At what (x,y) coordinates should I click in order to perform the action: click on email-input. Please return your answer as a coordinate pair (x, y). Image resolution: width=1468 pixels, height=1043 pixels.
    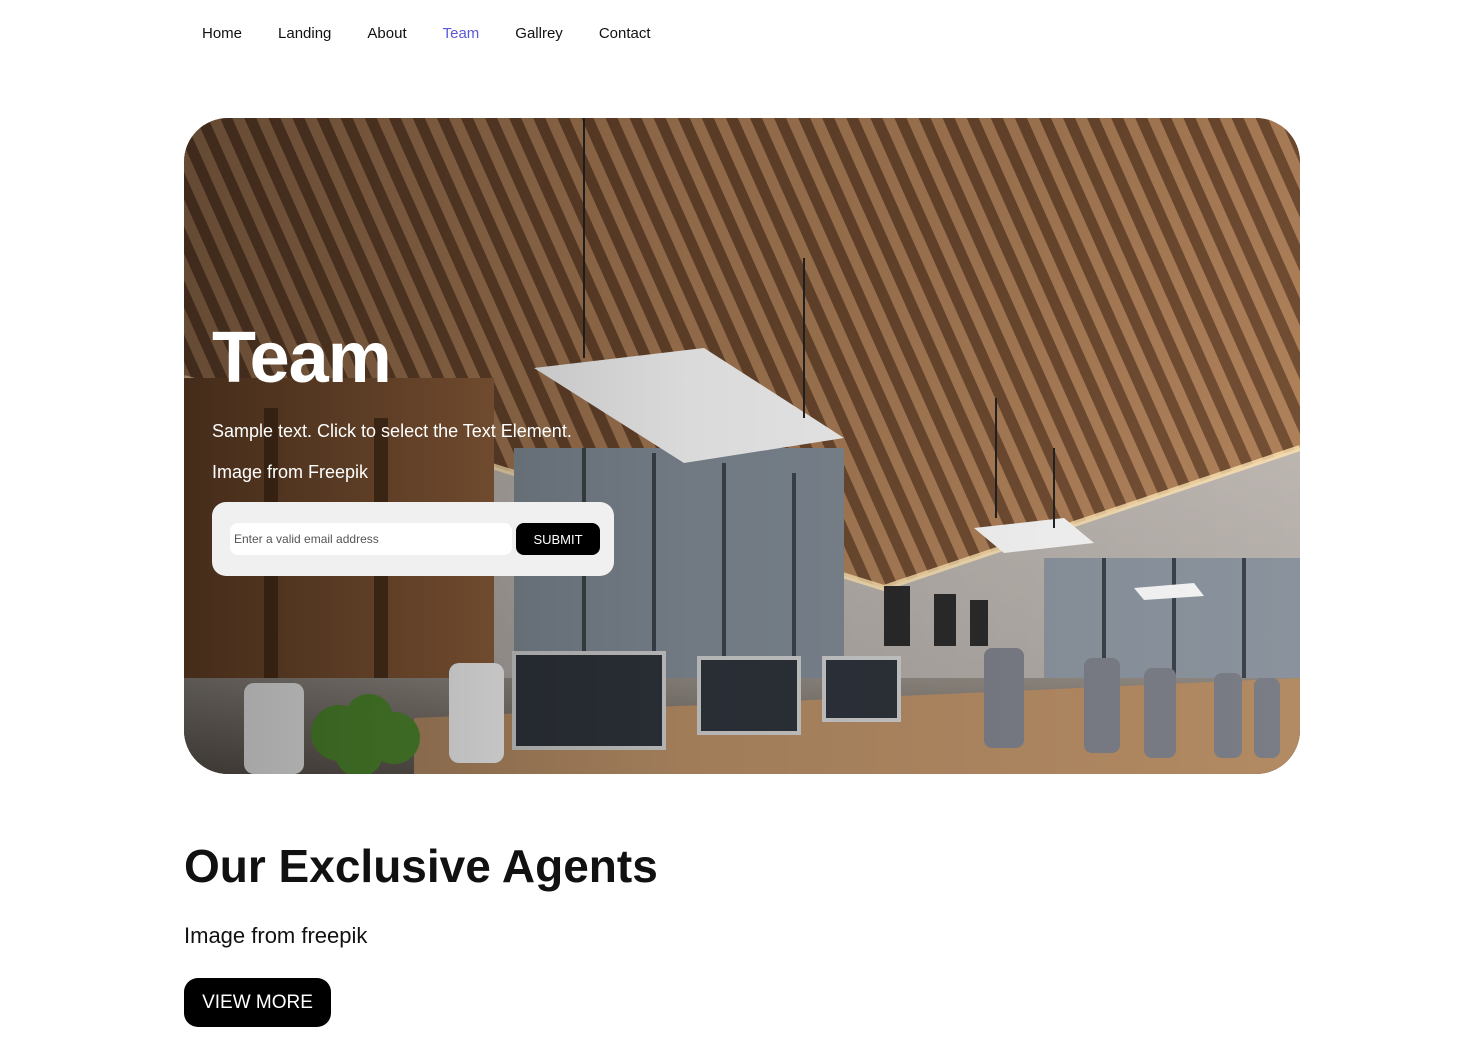
    Looking at the image, I should click on (371, 539).